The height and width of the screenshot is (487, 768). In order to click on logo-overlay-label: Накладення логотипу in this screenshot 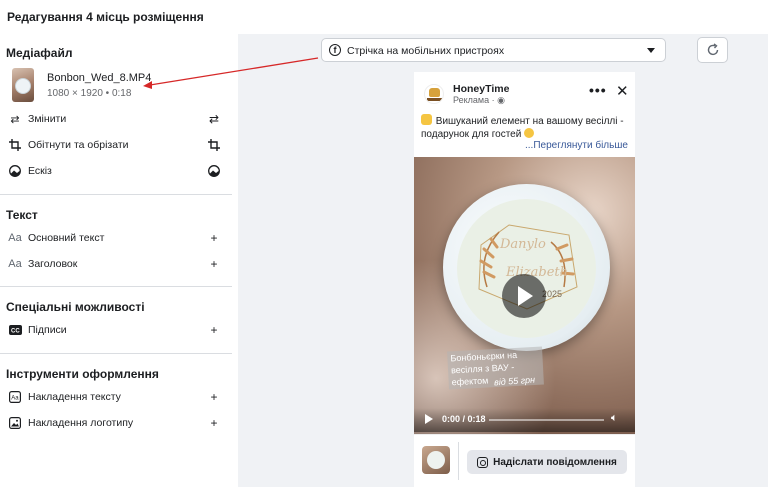, I will do `click(81, 423)`.